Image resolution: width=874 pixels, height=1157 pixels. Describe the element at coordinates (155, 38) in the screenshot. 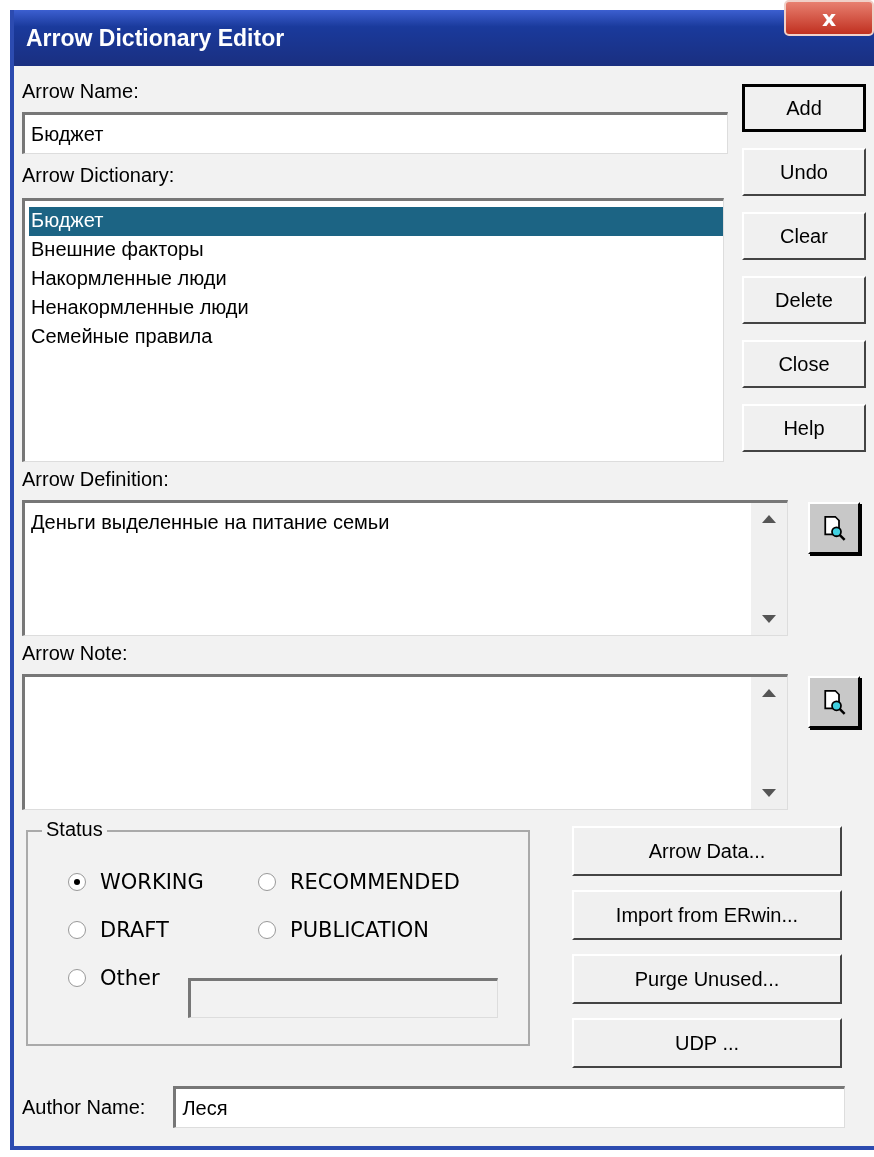

I see `window-title: Arrow Dictionary Editor` at that location.